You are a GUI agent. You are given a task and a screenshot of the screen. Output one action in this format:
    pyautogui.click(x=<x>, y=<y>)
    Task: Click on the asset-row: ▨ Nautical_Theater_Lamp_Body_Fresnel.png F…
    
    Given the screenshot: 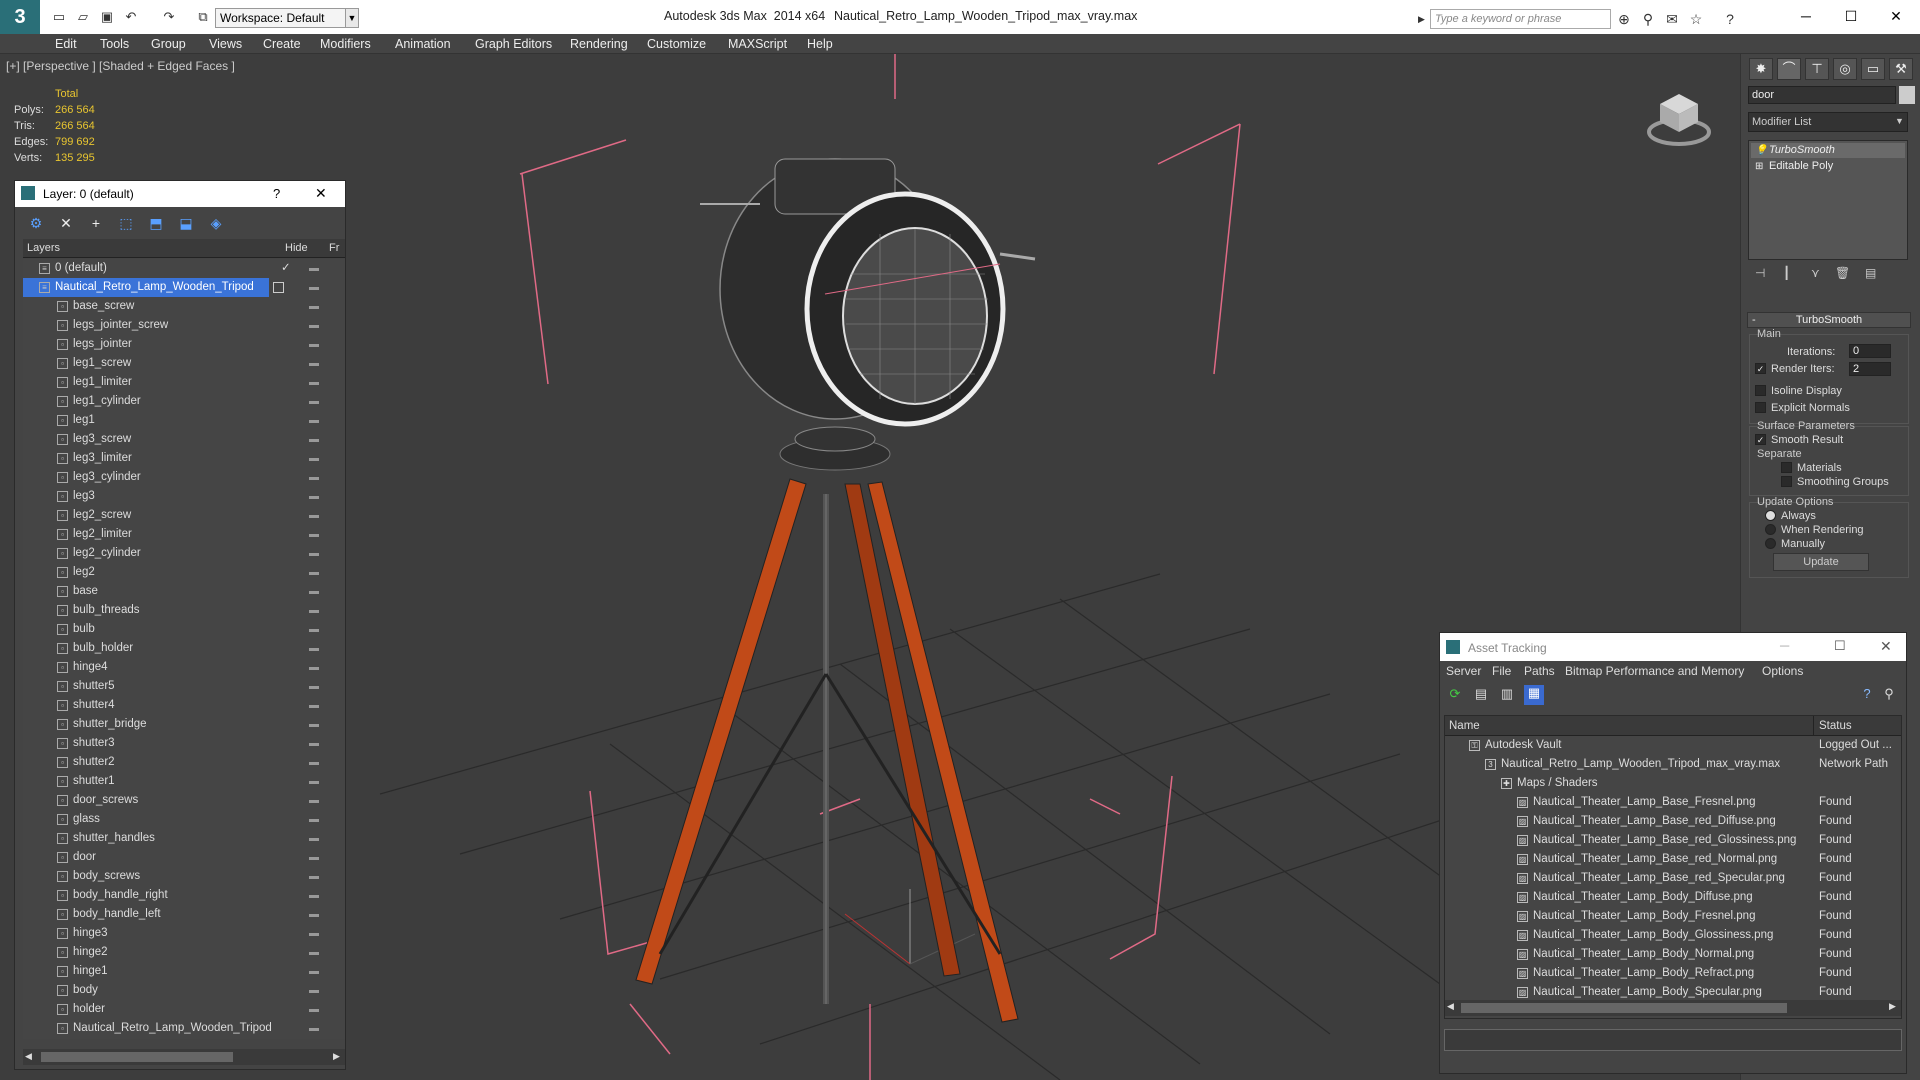 What is the action you would take?
    pyautogui.click(x=1673, y=916)
    